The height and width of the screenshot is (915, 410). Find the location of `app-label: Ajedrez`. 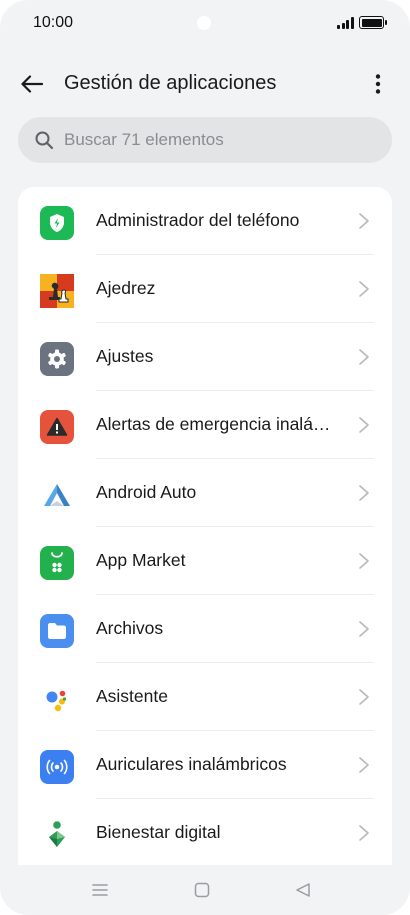

app-label: Ajedrez is located at coordinates (126, 288).